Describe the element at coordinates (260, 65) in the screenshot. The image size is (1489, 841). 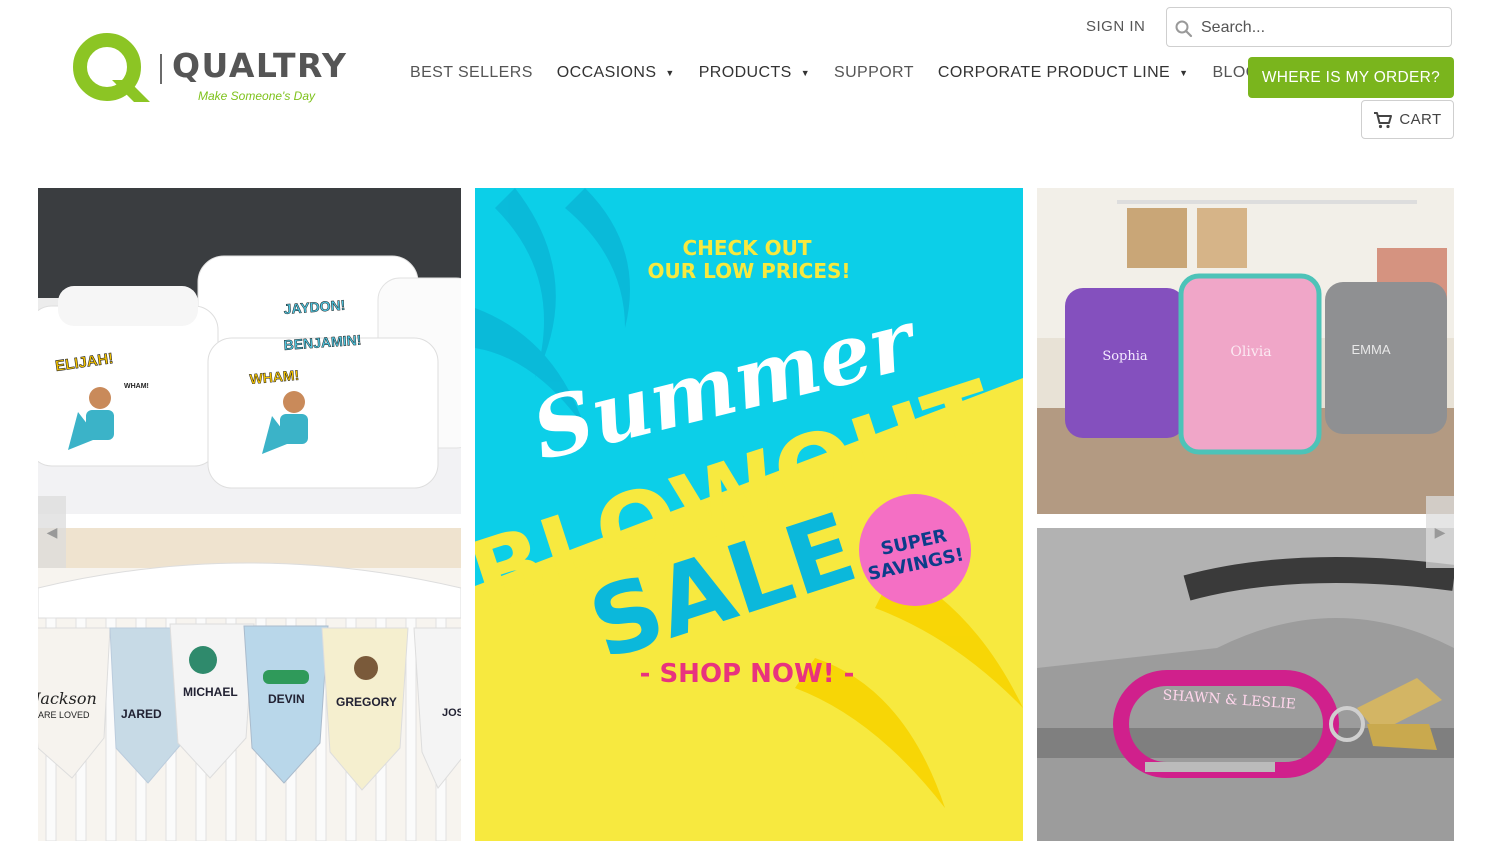
I see `brand-name: QUALTRY` at that location.